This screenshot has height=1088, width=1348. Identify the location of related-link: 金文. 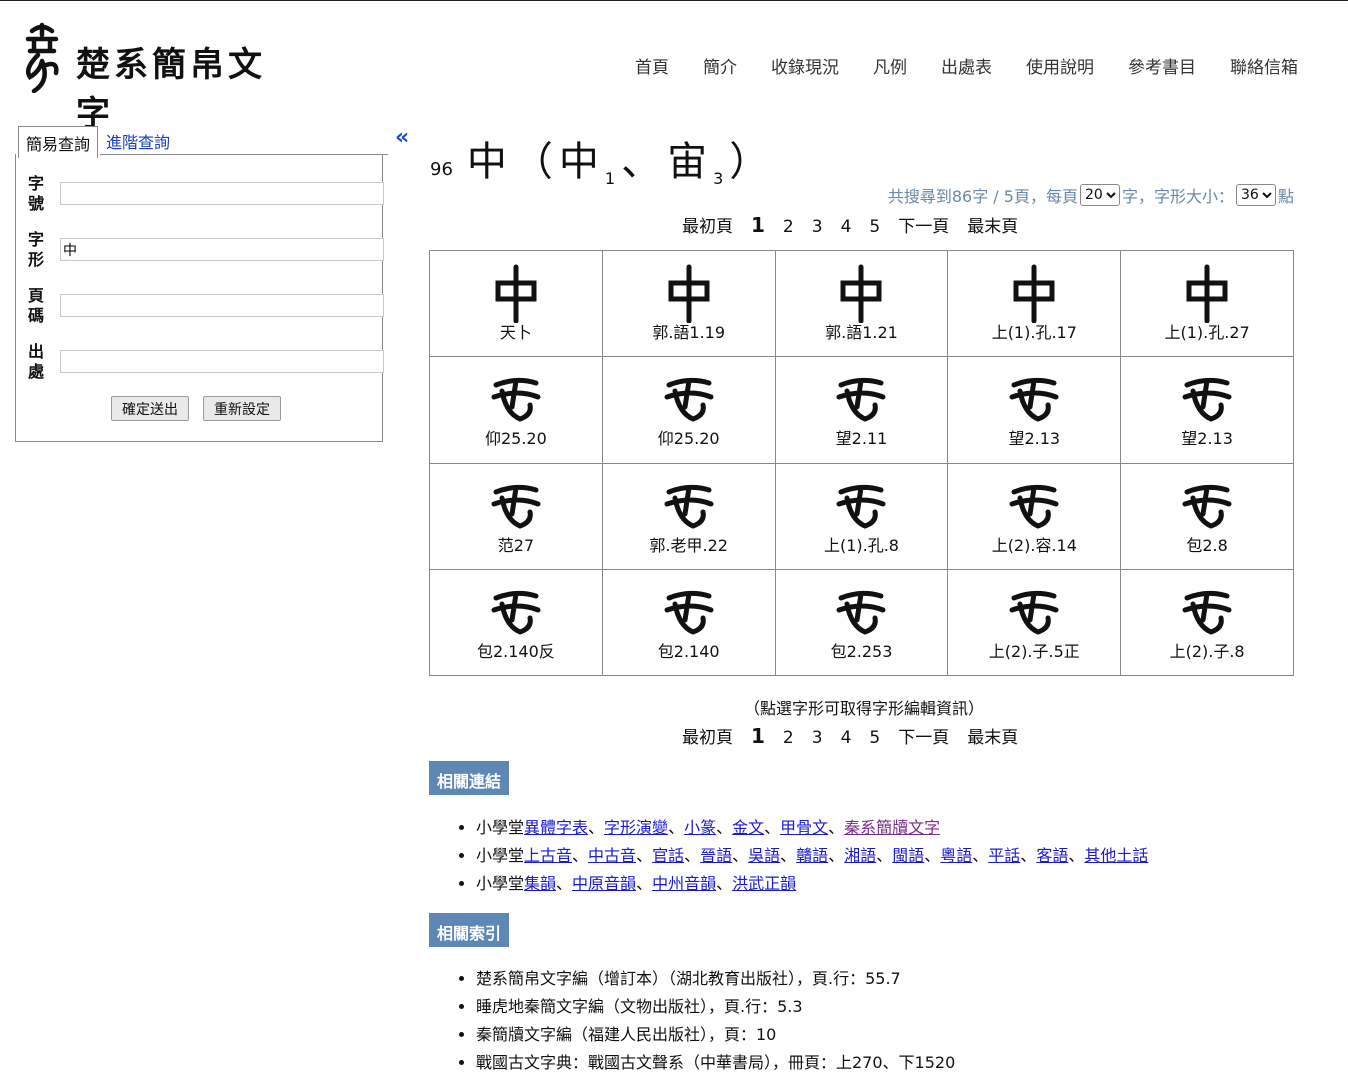
(748, 827).